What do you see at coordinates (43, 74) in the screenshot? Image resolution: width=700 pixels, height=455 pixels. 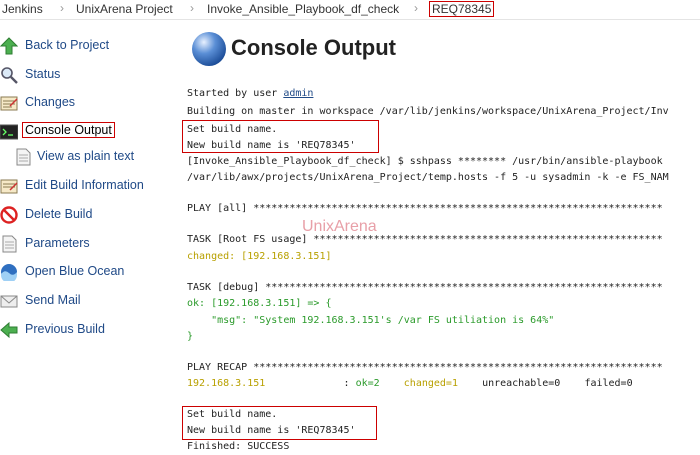 I see `sidebar-item-label: Status` at bounding box center [43, 74].